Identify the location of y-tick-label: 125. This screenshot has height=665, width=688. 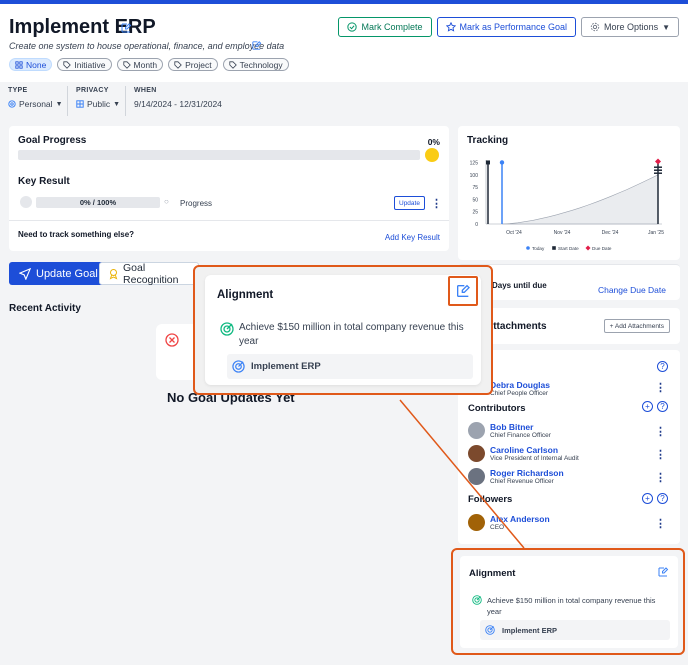
(474, 163).